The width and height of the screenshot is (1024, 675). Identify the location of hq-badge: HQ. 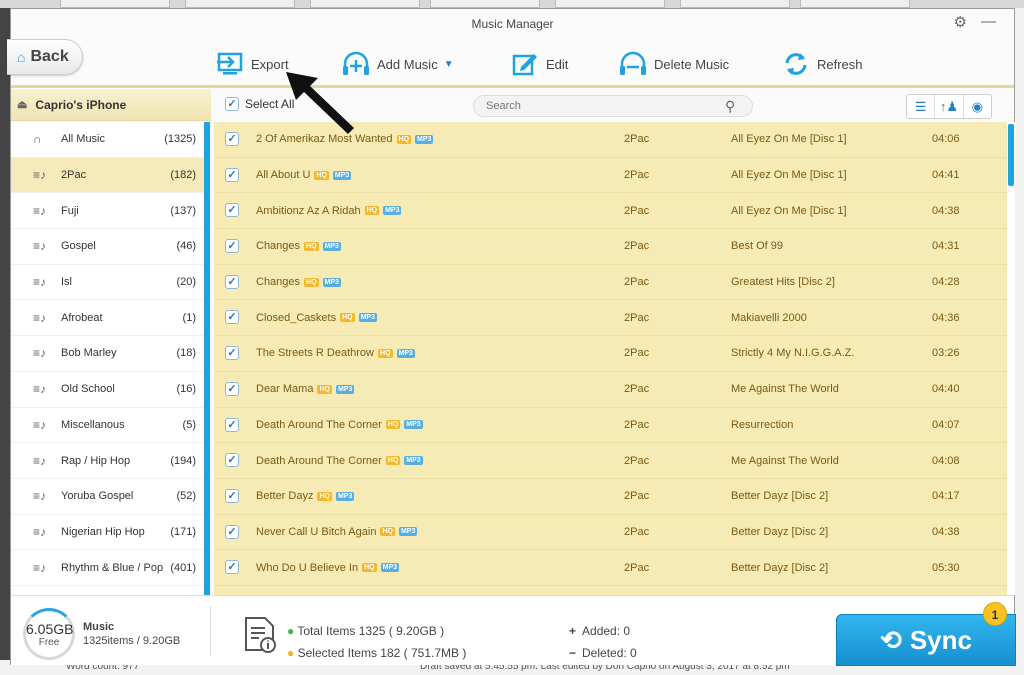
(311, 246).